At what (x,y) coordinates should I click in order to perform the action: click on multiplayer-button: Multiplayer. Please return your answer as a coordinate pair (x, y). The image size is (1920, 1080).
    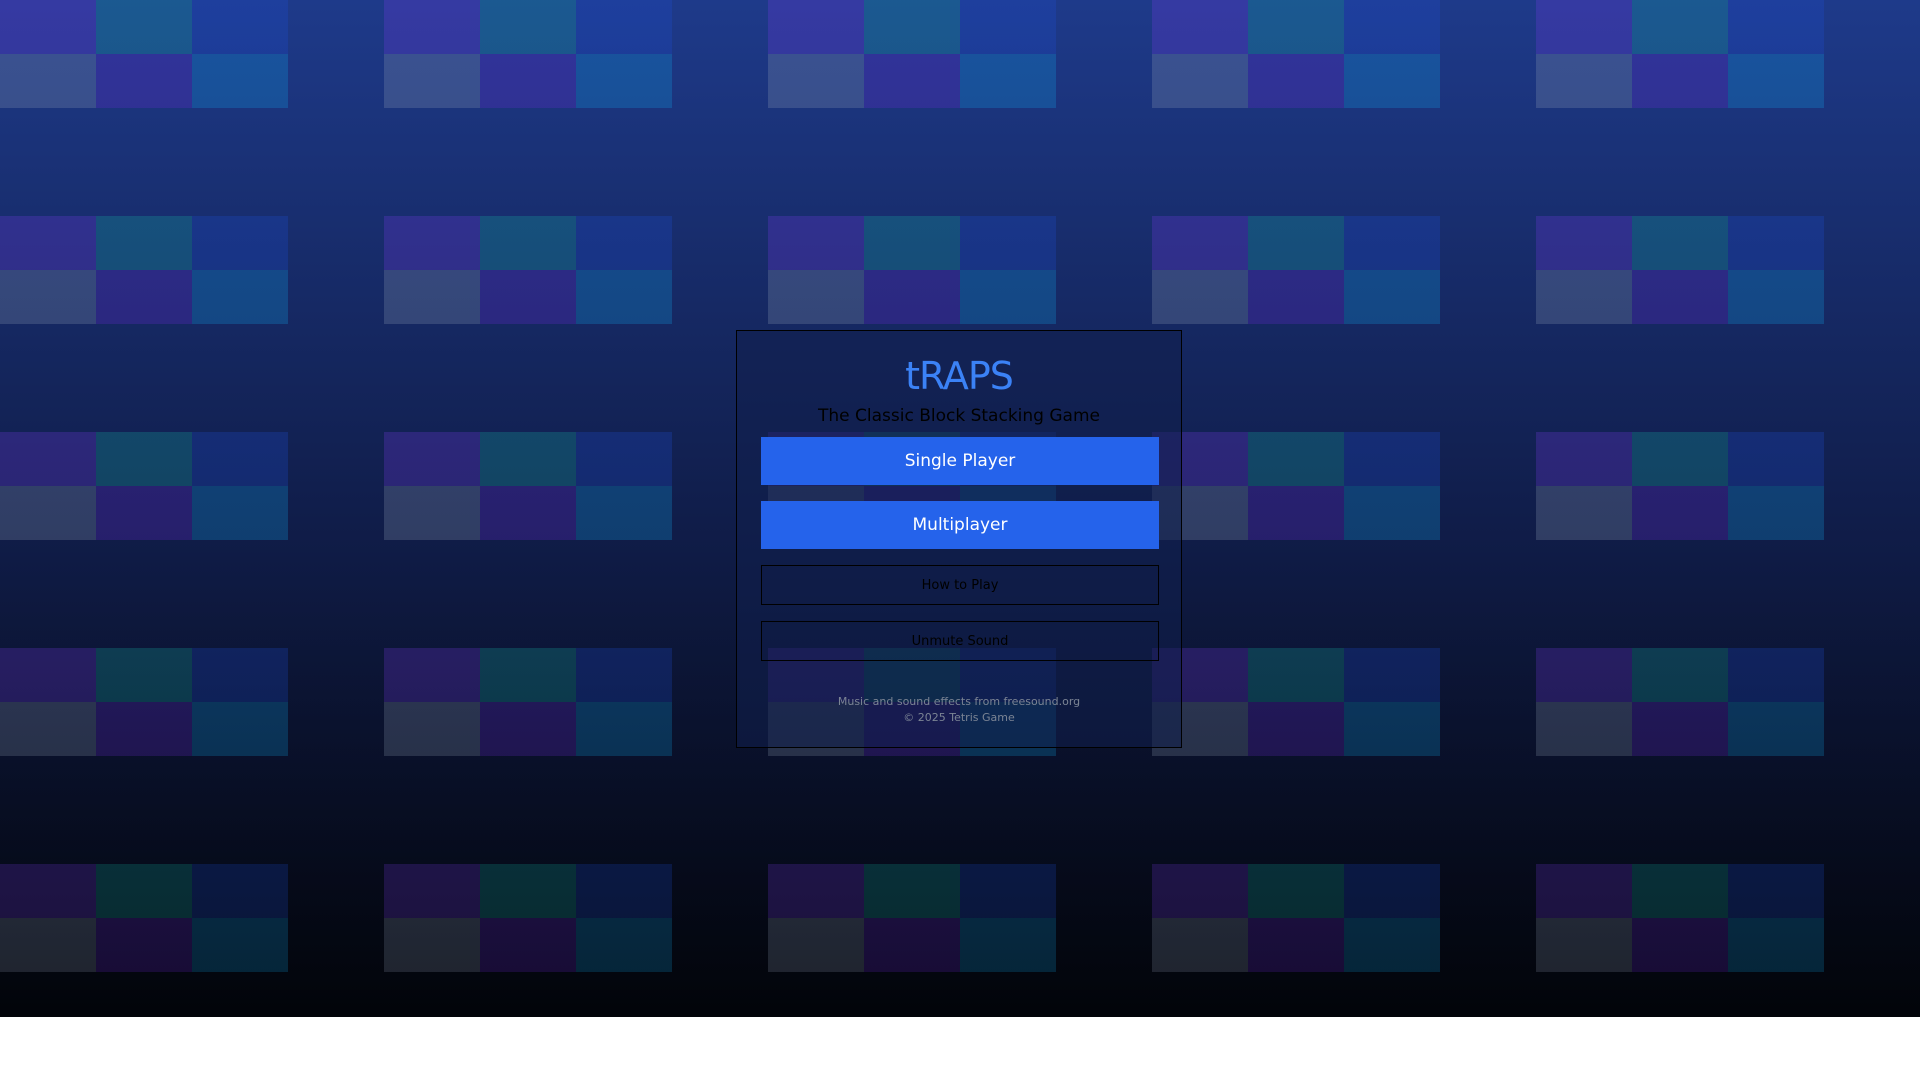
    Looking at the image, I should click on (960, 525).